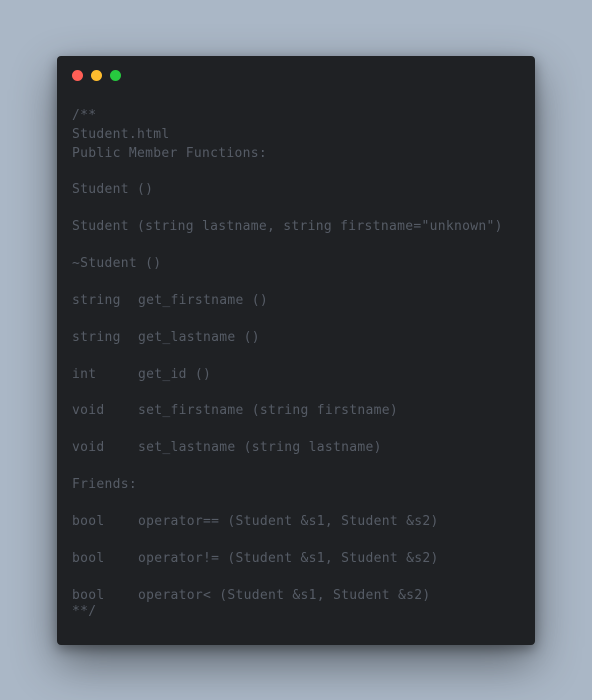 The width and height of the screenshot is (592, 700). Describe the element at coordinates (268, 410) in the screenshot. I see `method-signature: set_firstname (string firstname)` at that location.